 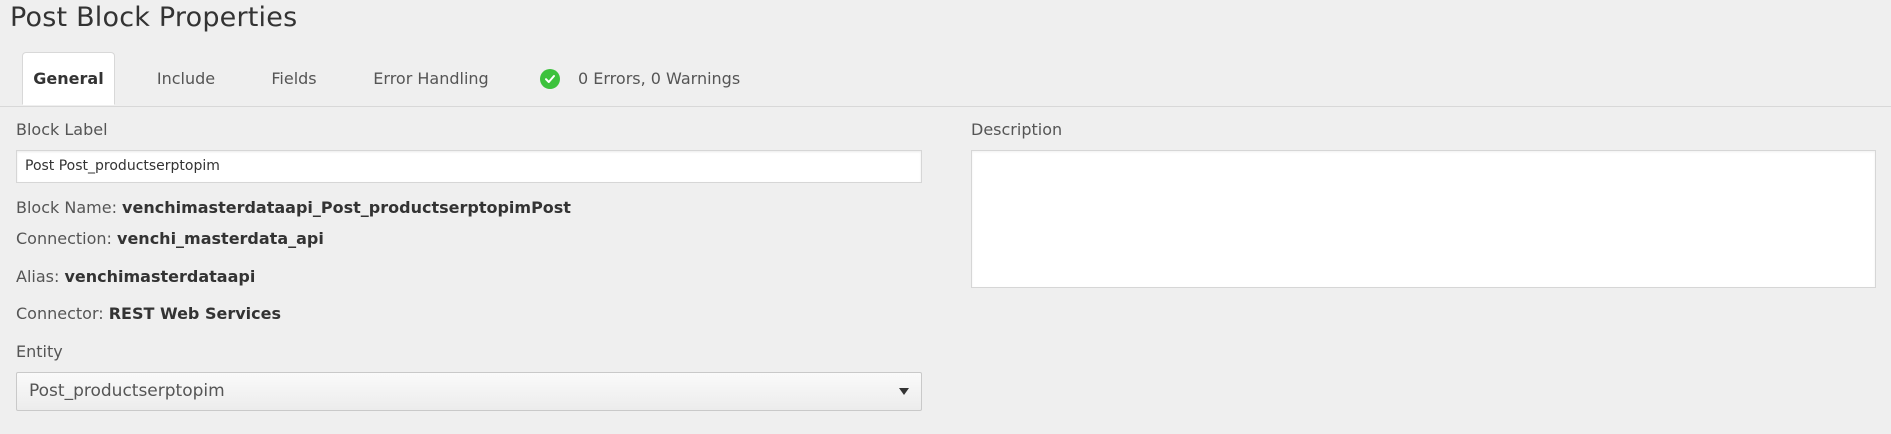 What do you see at coordinates (659, 78) in the screenshot?
I see `validation-status-text: 0 Errors, 0 Warnings` at bounding box center [659, 78].